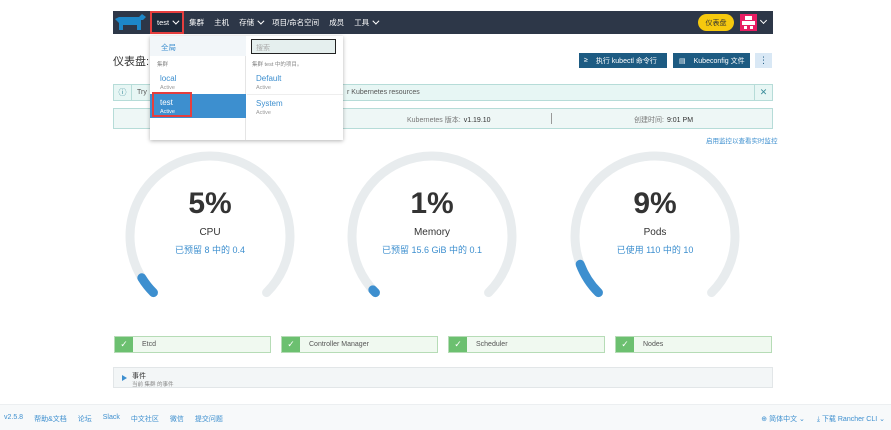 The width and height of the screenshot is (891, 430). I want to click on cluster-option-name: local, so click(168, 78).